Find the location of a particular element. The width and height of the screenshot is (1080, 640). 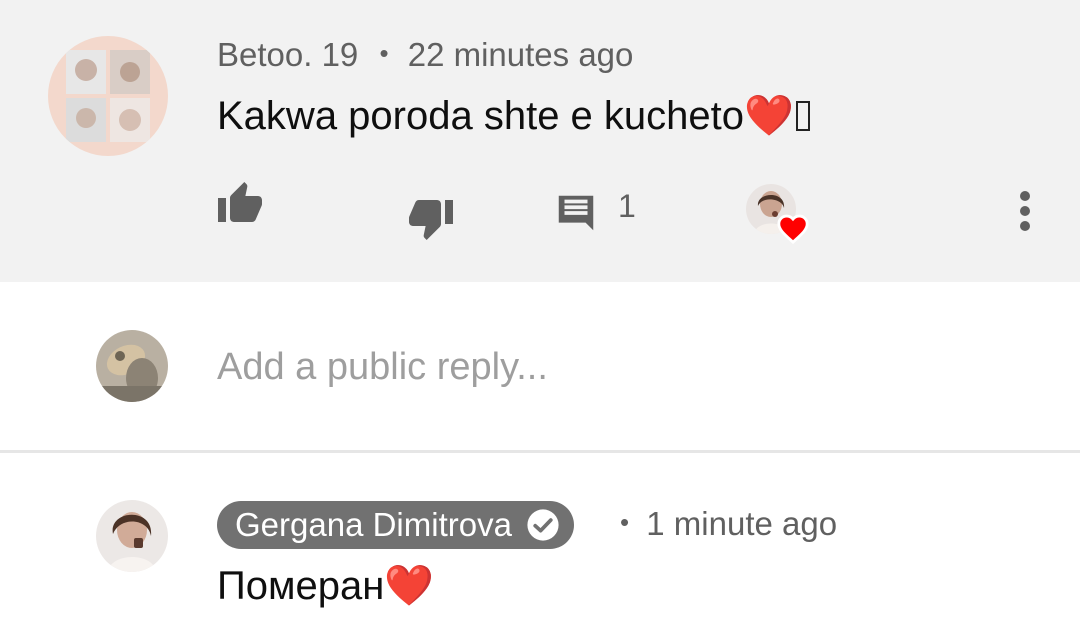

more-options-button is located at coordinates (1025, 211).